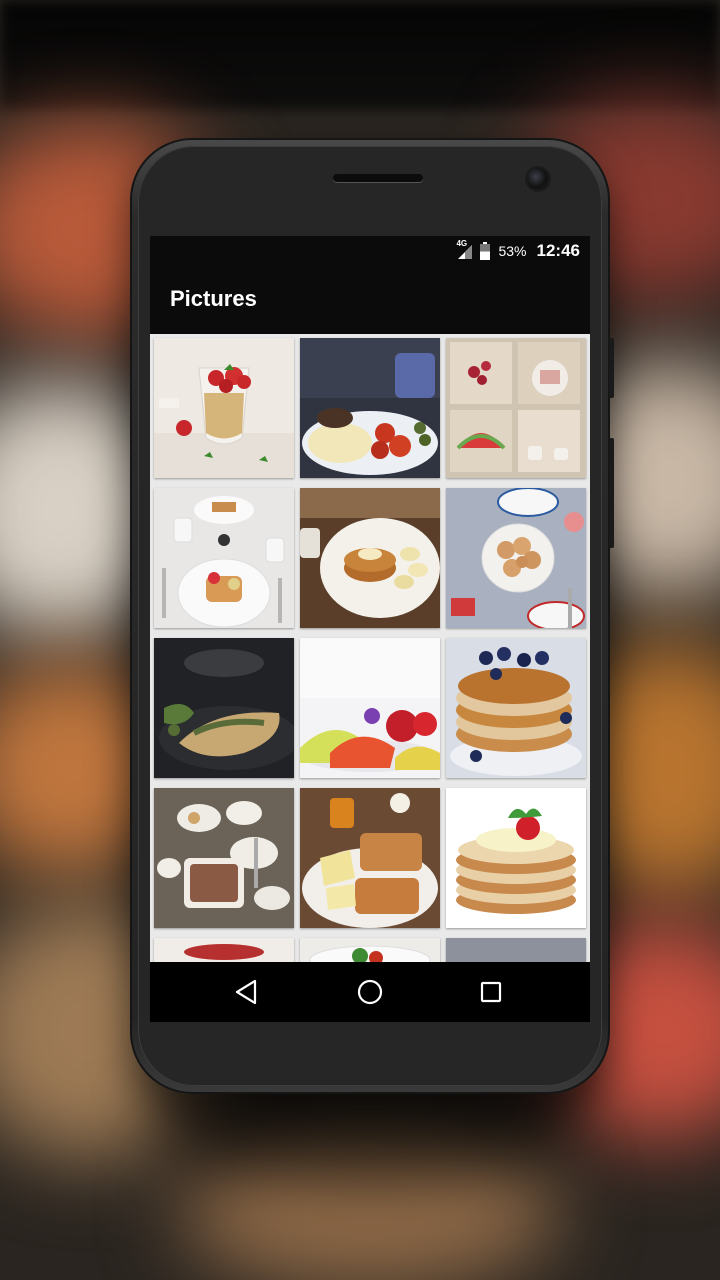 The height and width of the screenshot is (1280, 720). What do you see at coordinates (516, 858) in the screenshot?
I see `photo-strawberry-pancakes` at bounding box center [516, 858].